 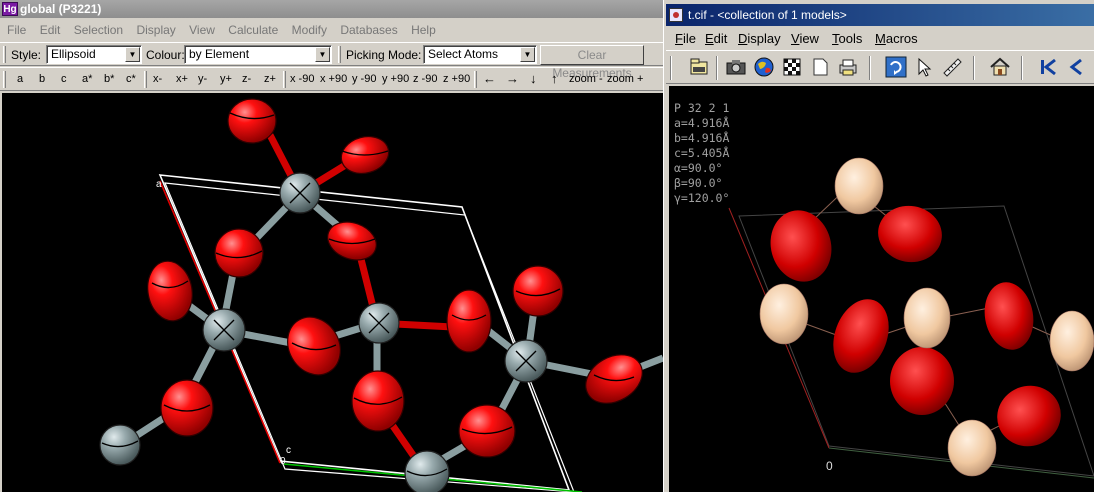 I want to click on view-c-star-button: c*, so click(x=131, y=79).